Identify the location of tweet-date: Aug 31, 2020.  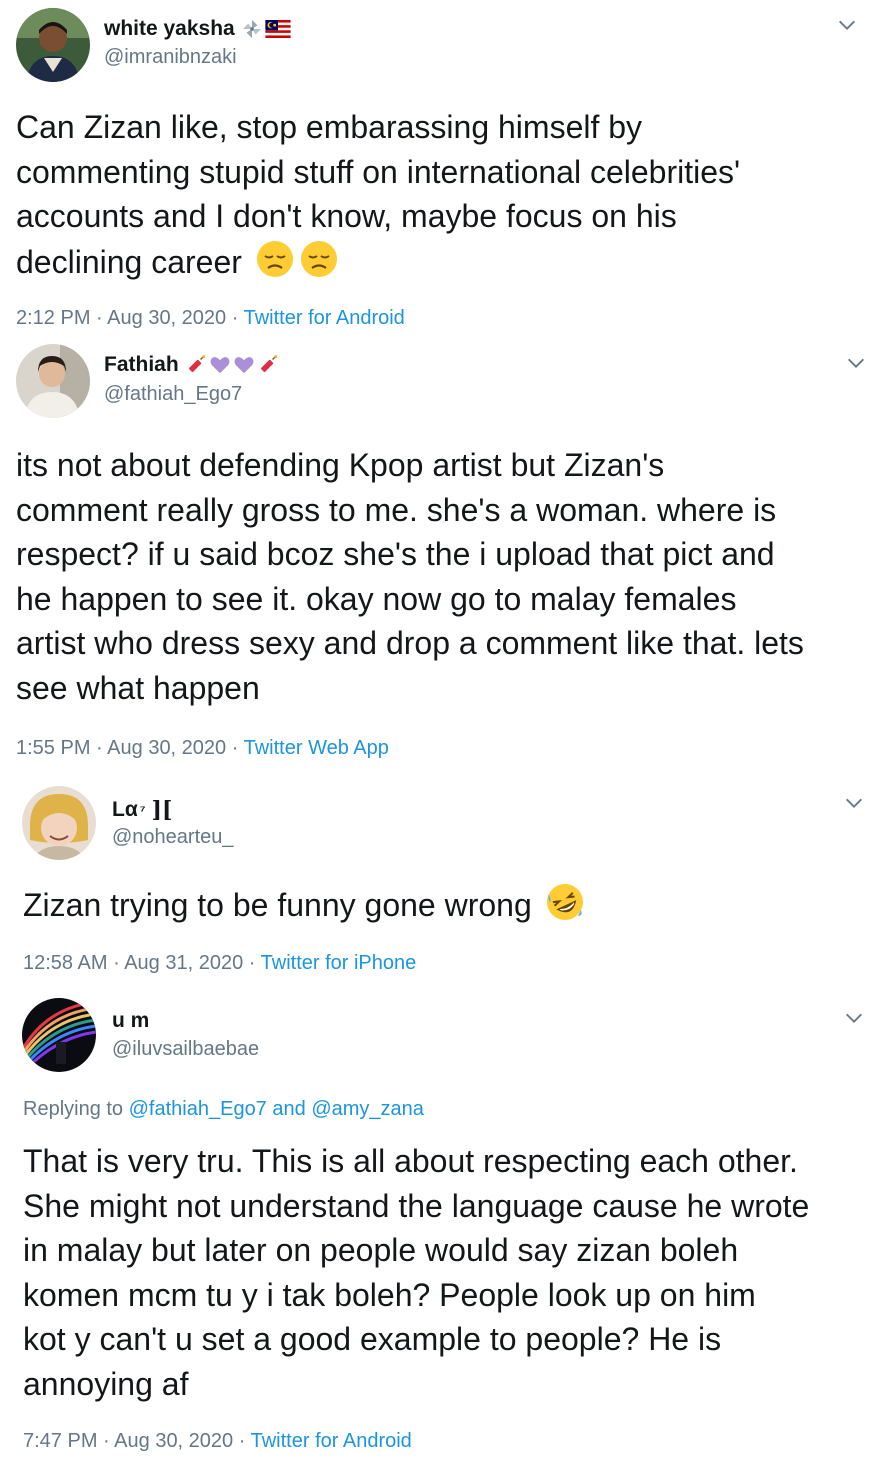
(183, 963).